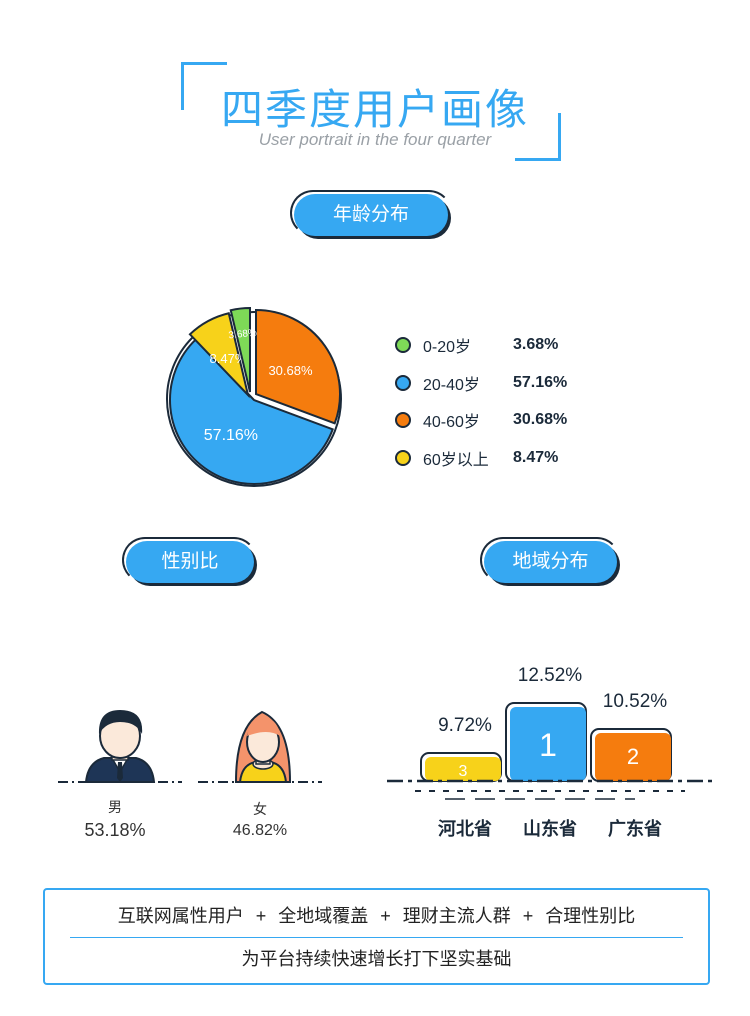 The width and height of the screenshot is (750, 1016). I want to click on page-subtitle: User portrait in the four quarter, so click(375, 139).